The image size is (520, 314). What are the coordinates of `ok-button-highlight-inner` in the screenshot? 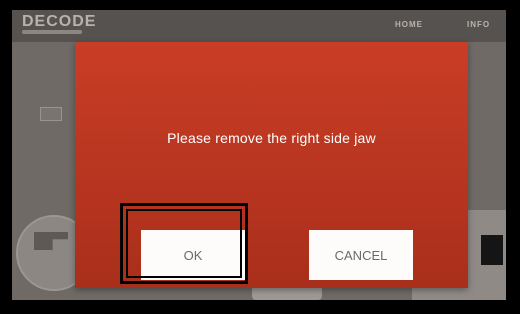 It's located at (184, 243).